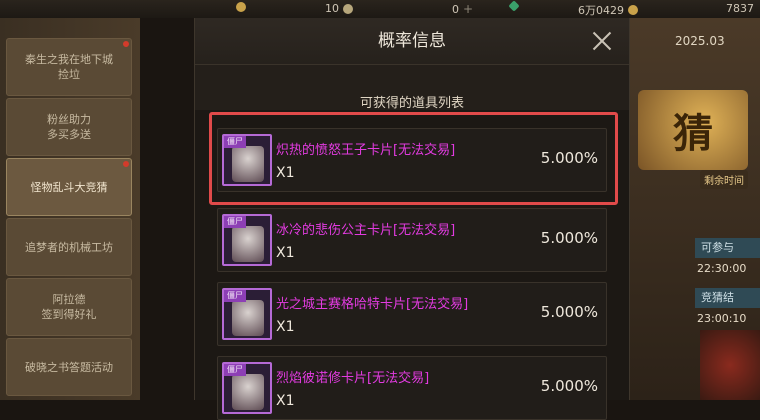 The width and height of the screenshot is (760, 420). I want to click on sidebar-item-1: 秦生之我在地下城 捡垃, so click(69, 67).